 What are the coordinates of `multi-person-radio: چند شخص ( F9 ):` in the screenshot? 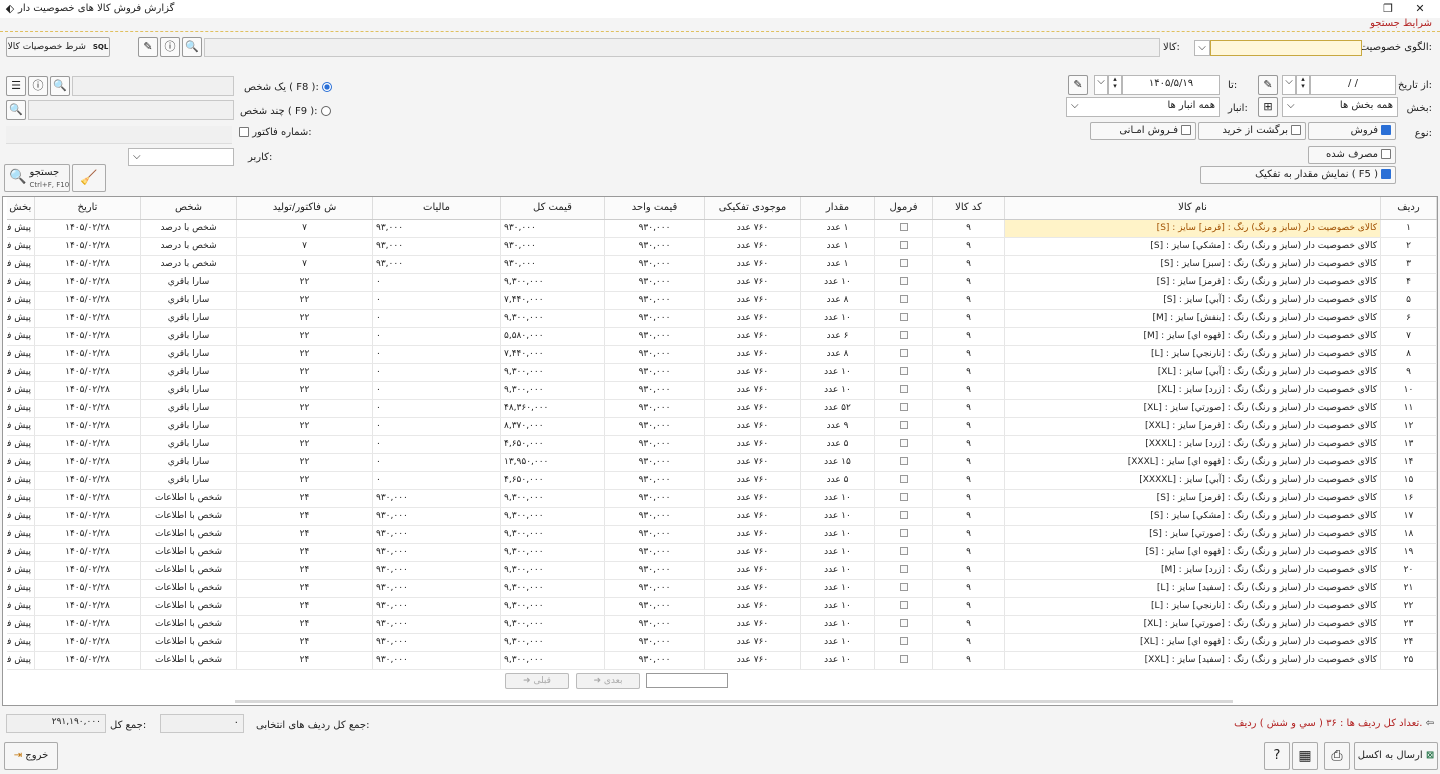 It's located at (285, 111).